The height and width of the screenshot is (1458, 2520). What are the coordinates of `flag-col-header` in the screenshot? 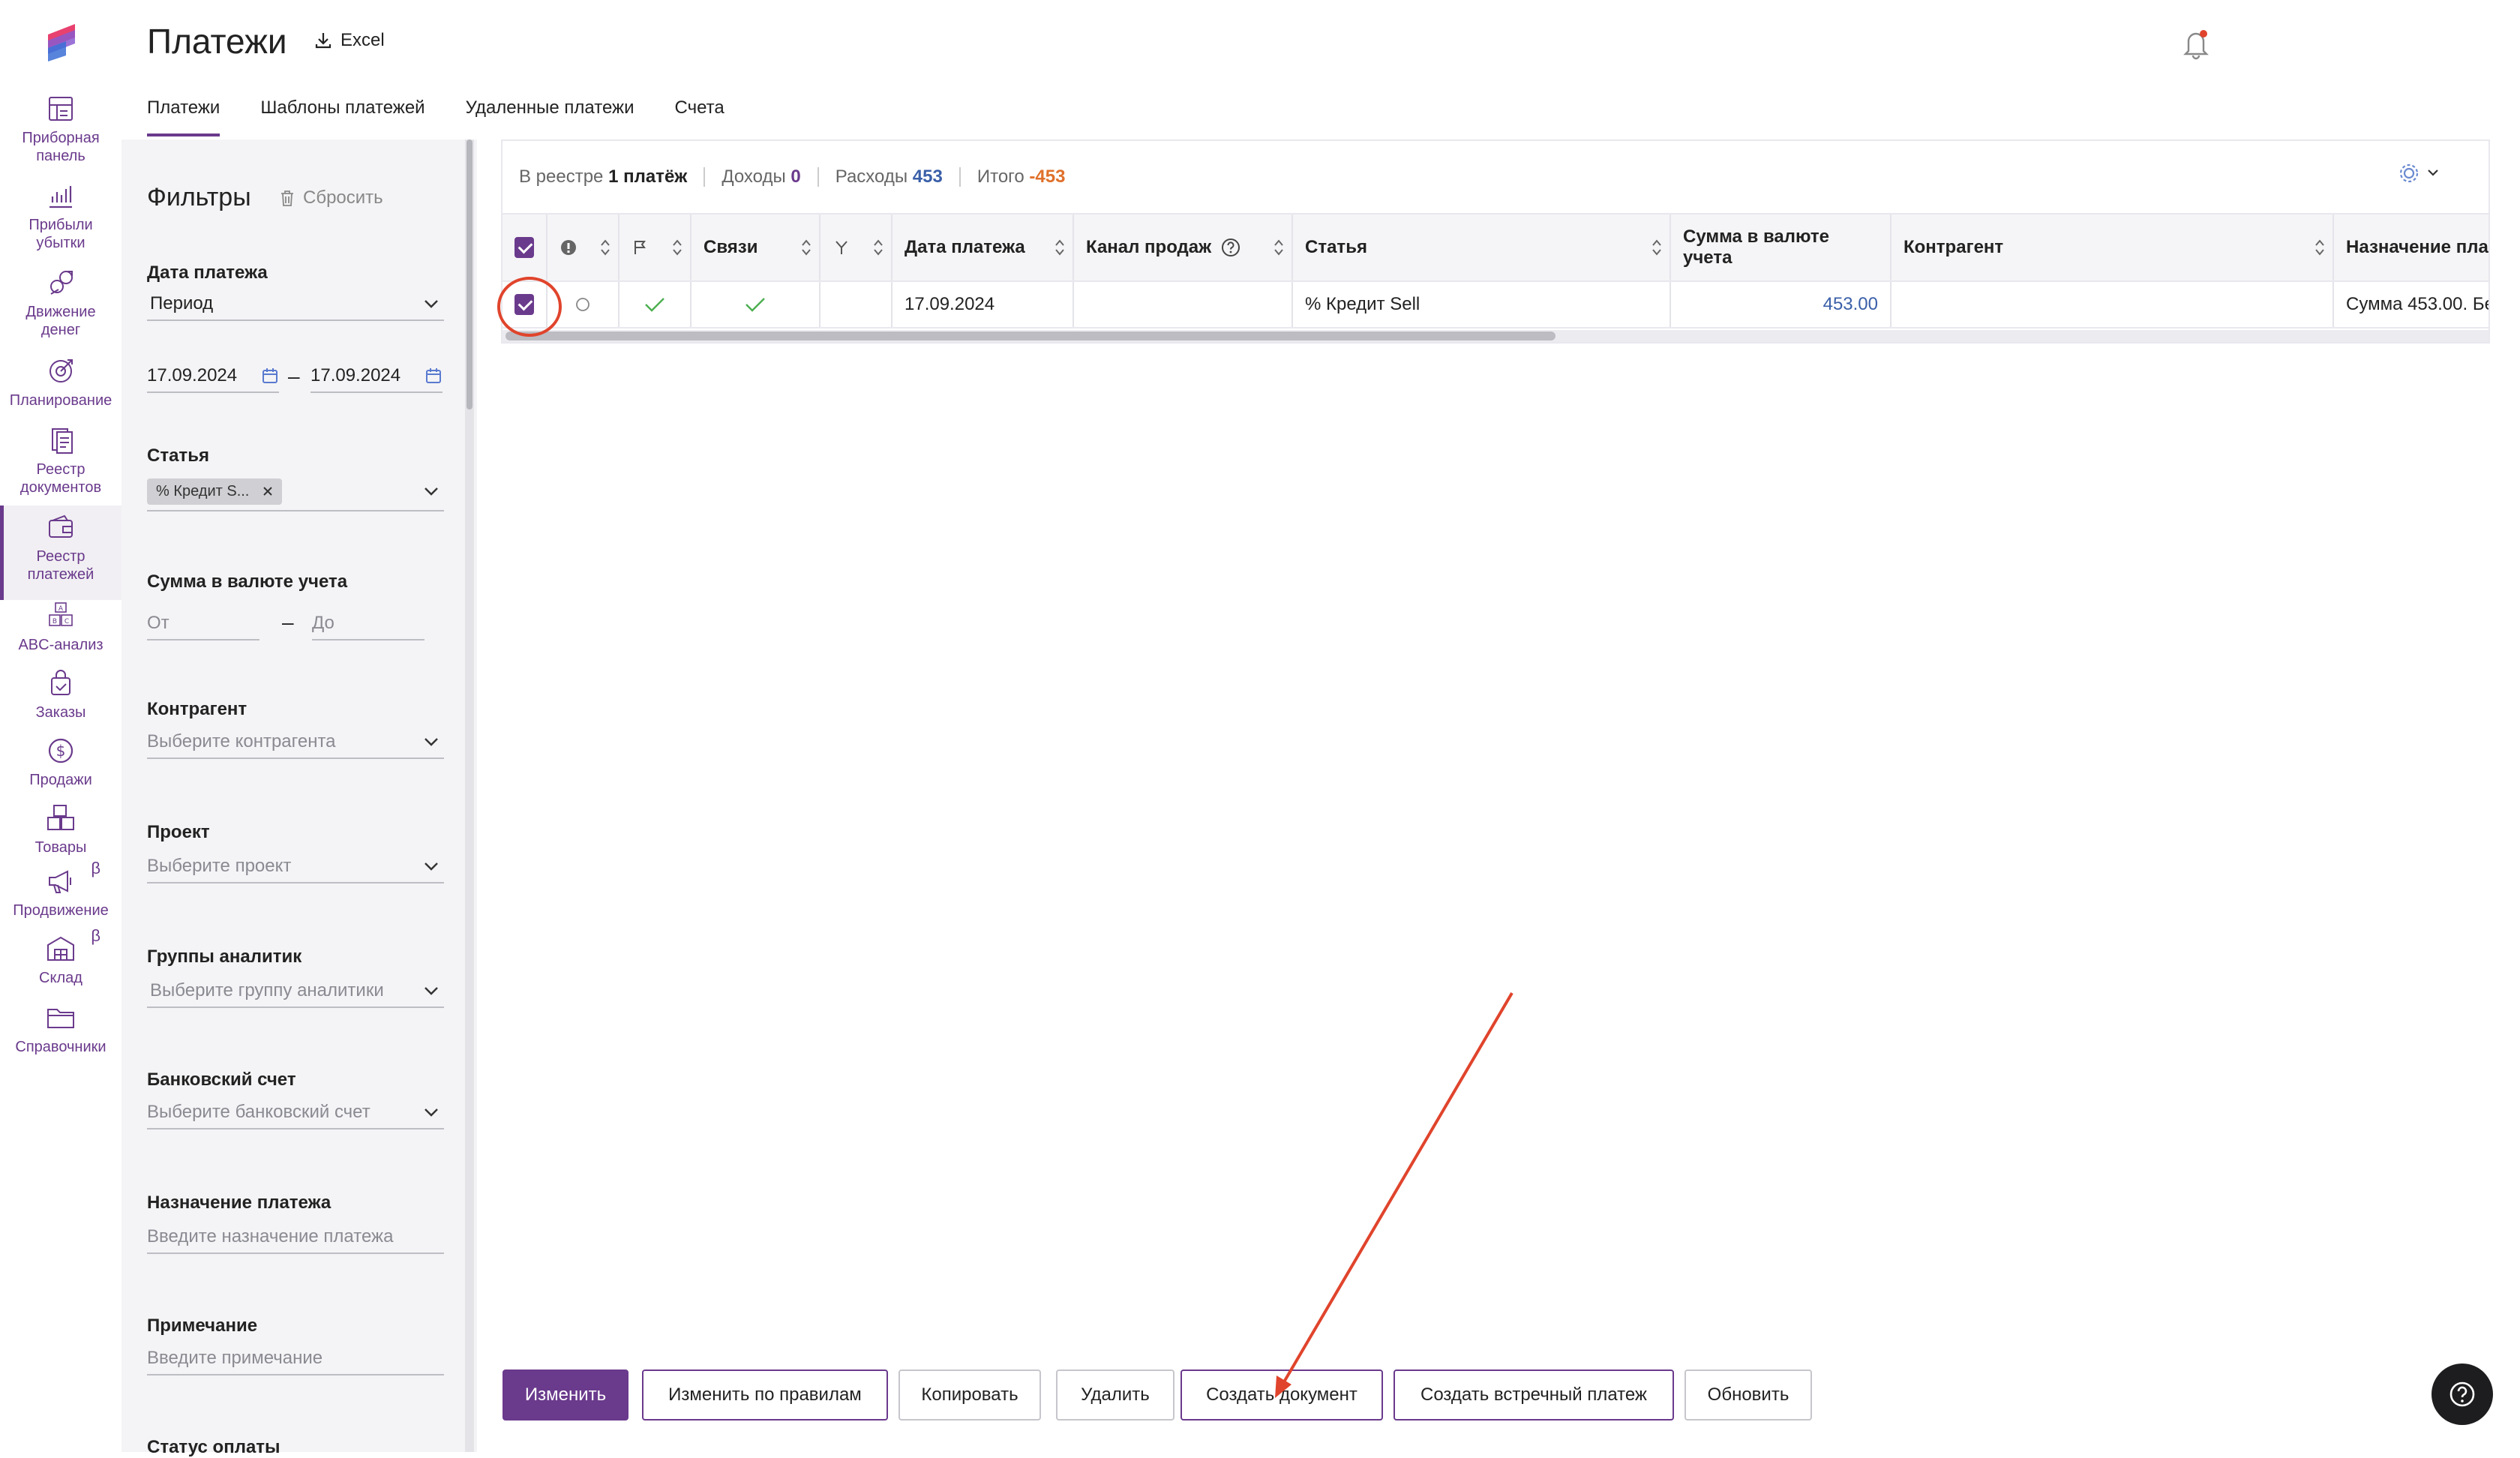 It's located at (656, 247).